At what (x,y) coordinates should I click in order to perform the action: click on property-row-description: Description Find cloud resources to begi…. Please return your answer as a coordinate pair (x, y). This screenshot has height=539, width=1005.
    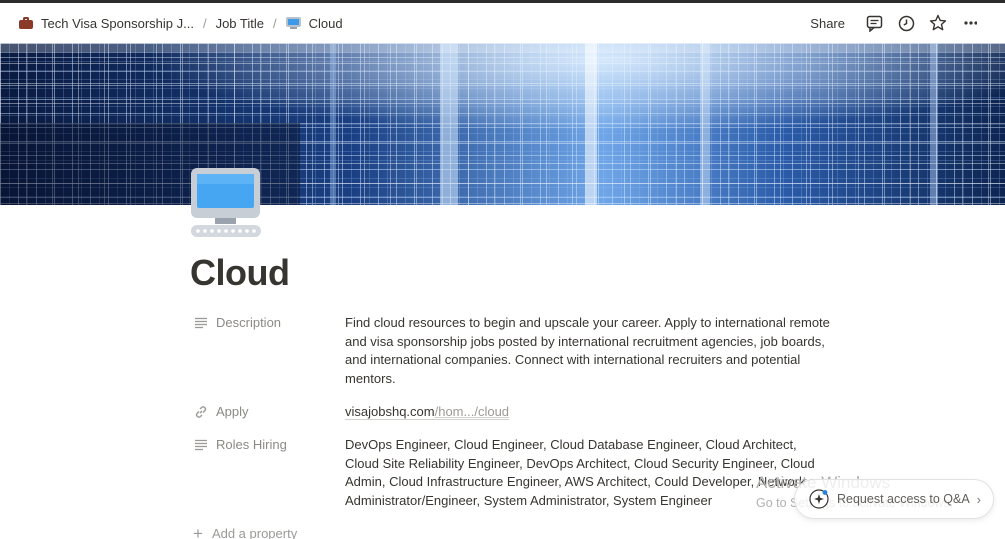
    Looking at the image, I should click on (510, 351).